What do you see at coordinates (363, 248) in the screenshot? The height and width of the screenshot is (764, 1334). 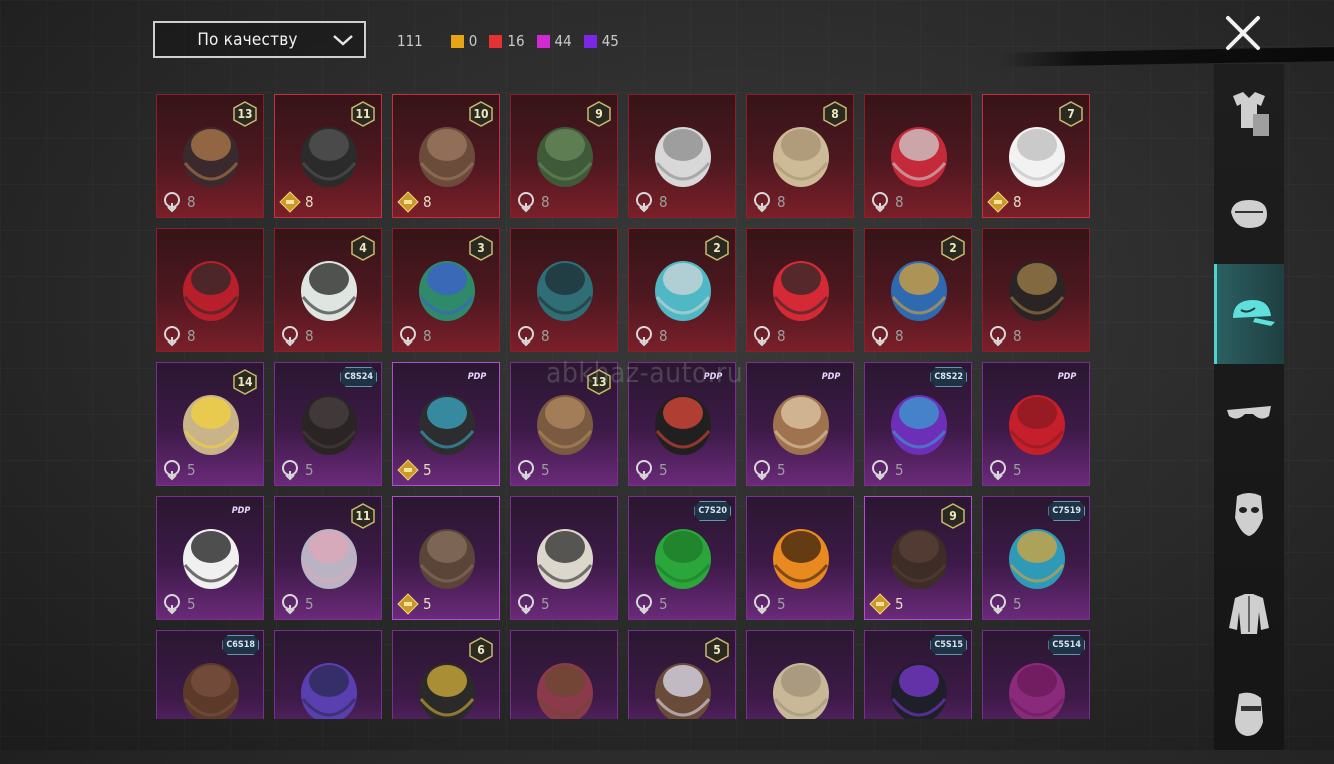 I see `level-badge-number: 4` at bounding box center [363, 248].